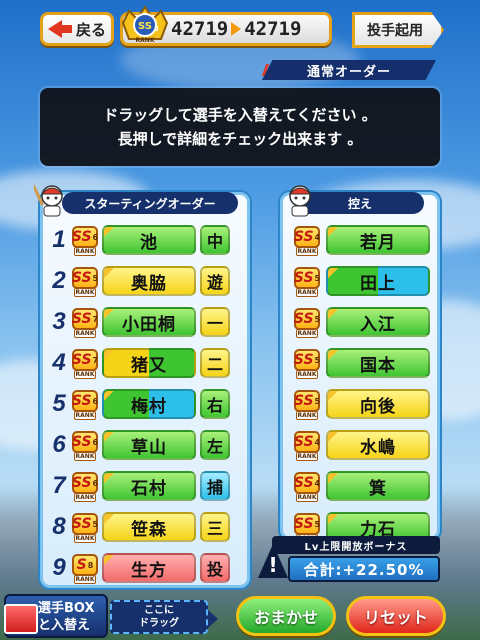 This screenshot has height=640, width=480. I want to click on player-name: 小田桐, so click(149, 324).